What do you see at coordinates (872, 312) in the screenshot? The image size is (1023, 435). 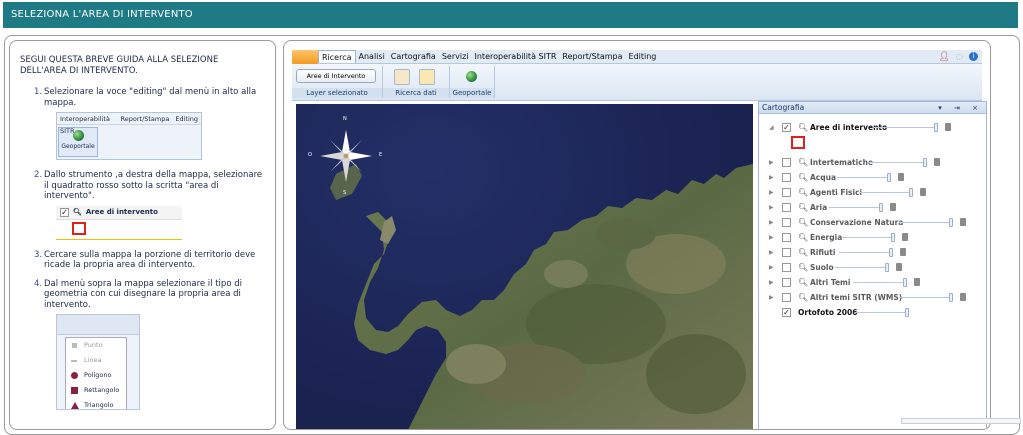 I see `base-layer-row: ✓ Ortofoto 2006` at bounding box center [872, 312].